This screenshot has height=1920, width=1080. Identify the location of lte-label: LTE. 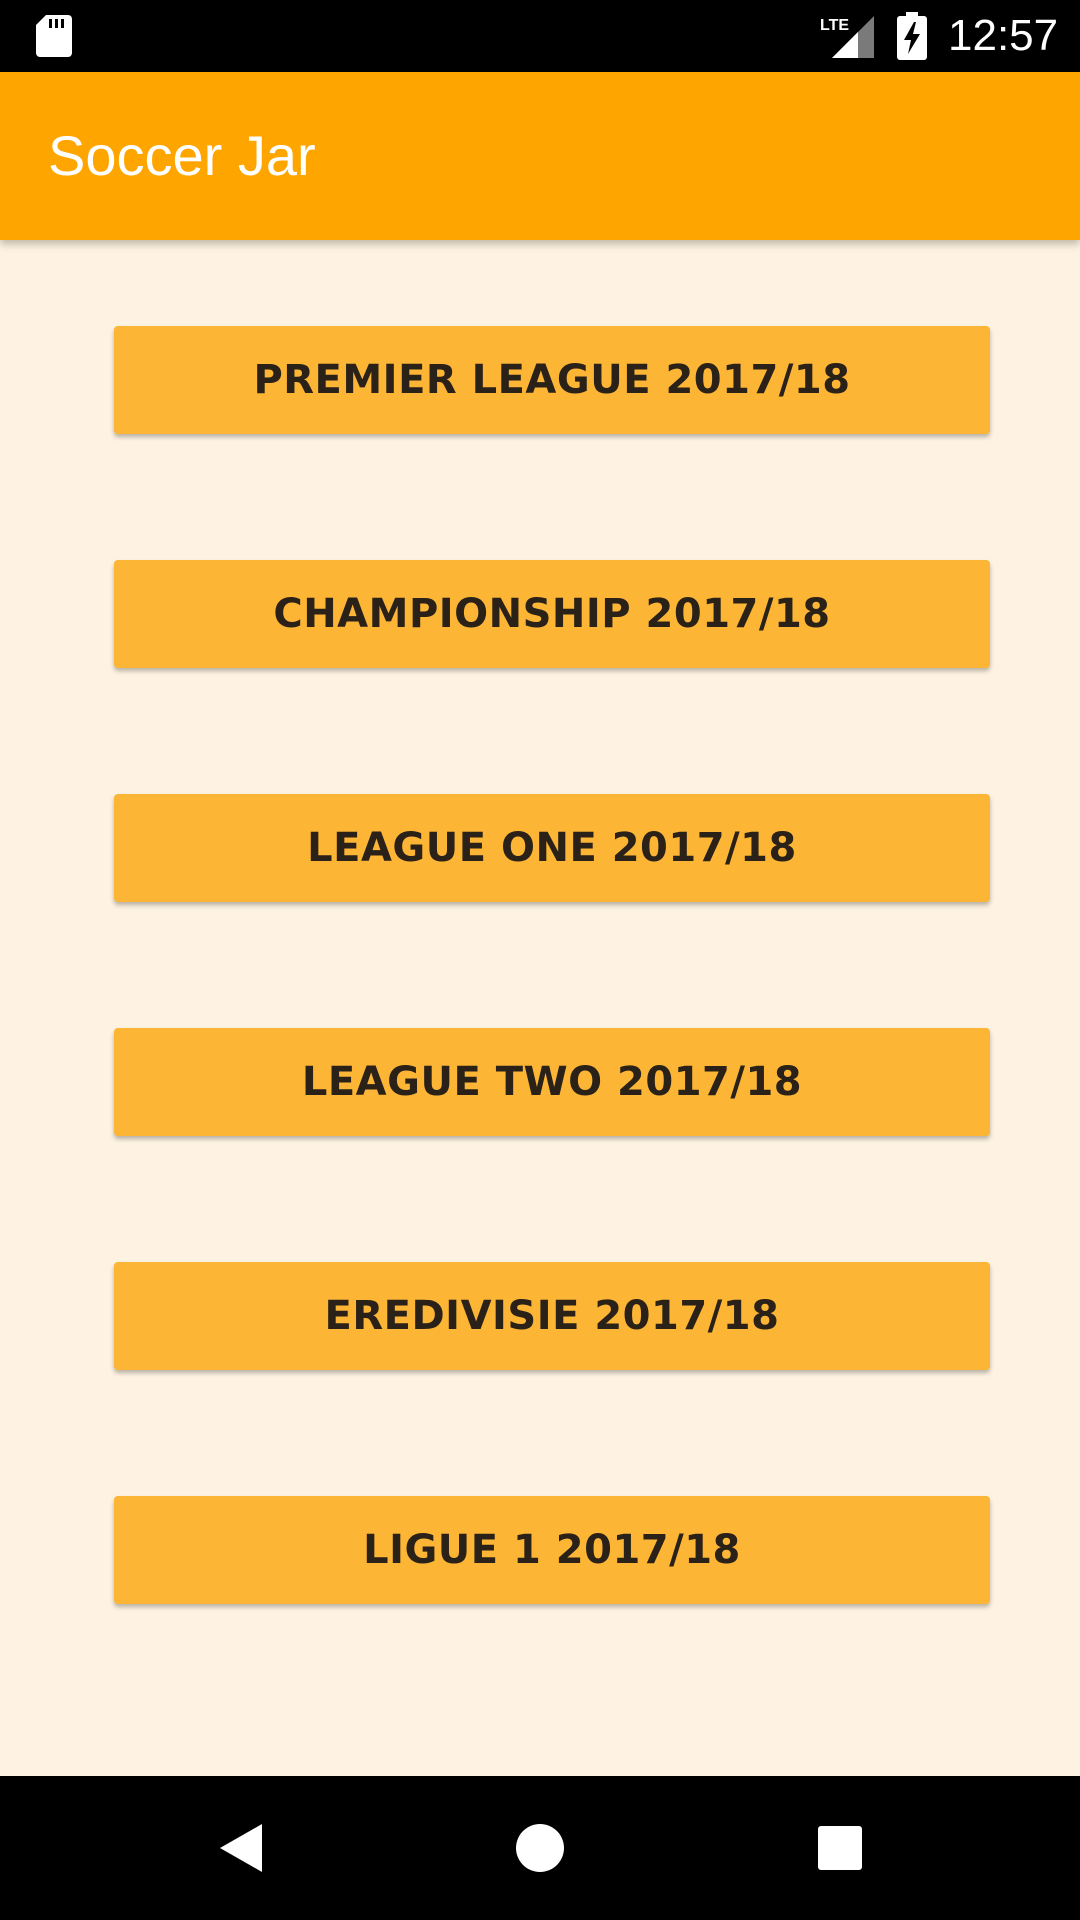
(834, 25).